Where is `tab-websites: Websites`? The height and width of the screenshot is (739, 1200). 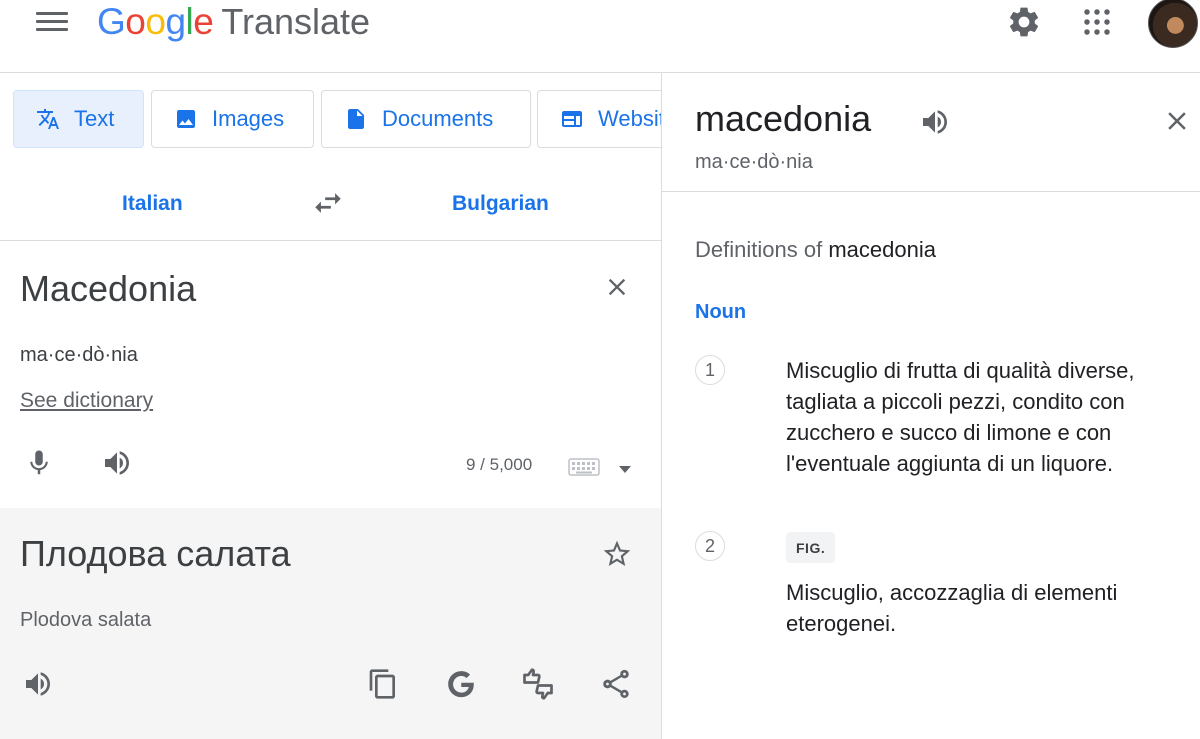
tab-websites: Websites is located at coordinates (599, 119).